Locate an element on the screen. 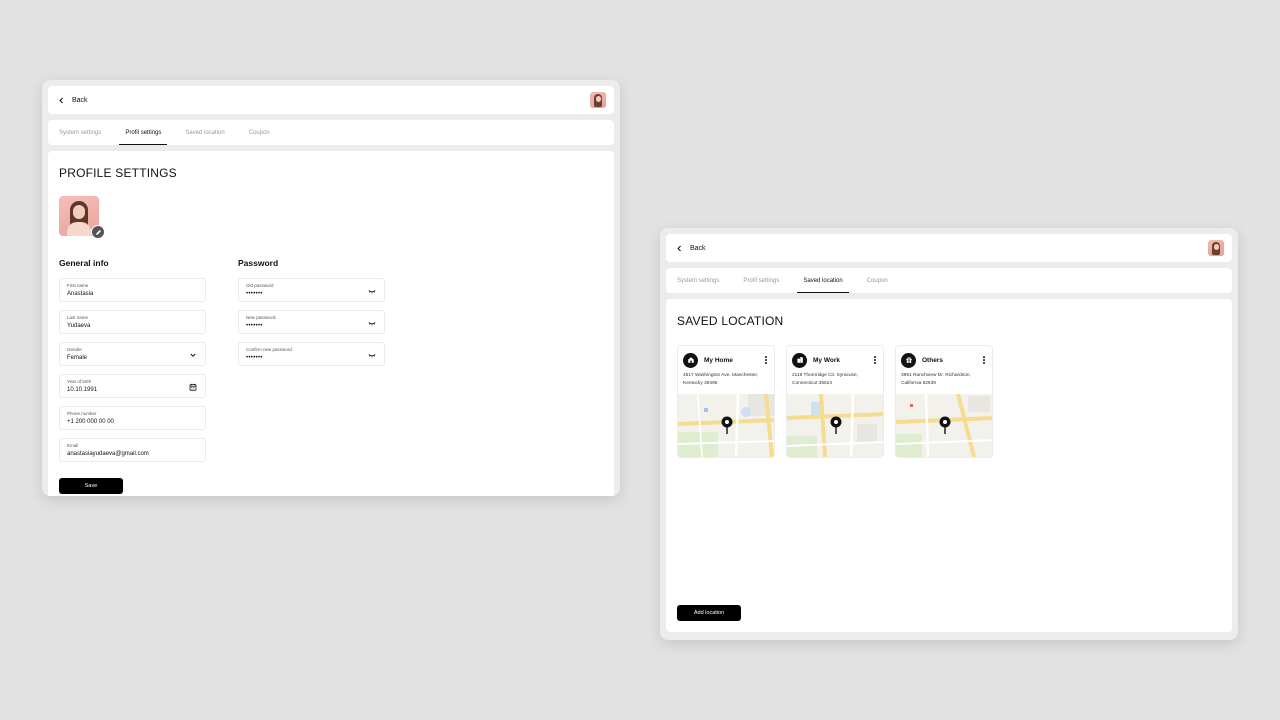  home-icon is located at coordinates (690, 360).